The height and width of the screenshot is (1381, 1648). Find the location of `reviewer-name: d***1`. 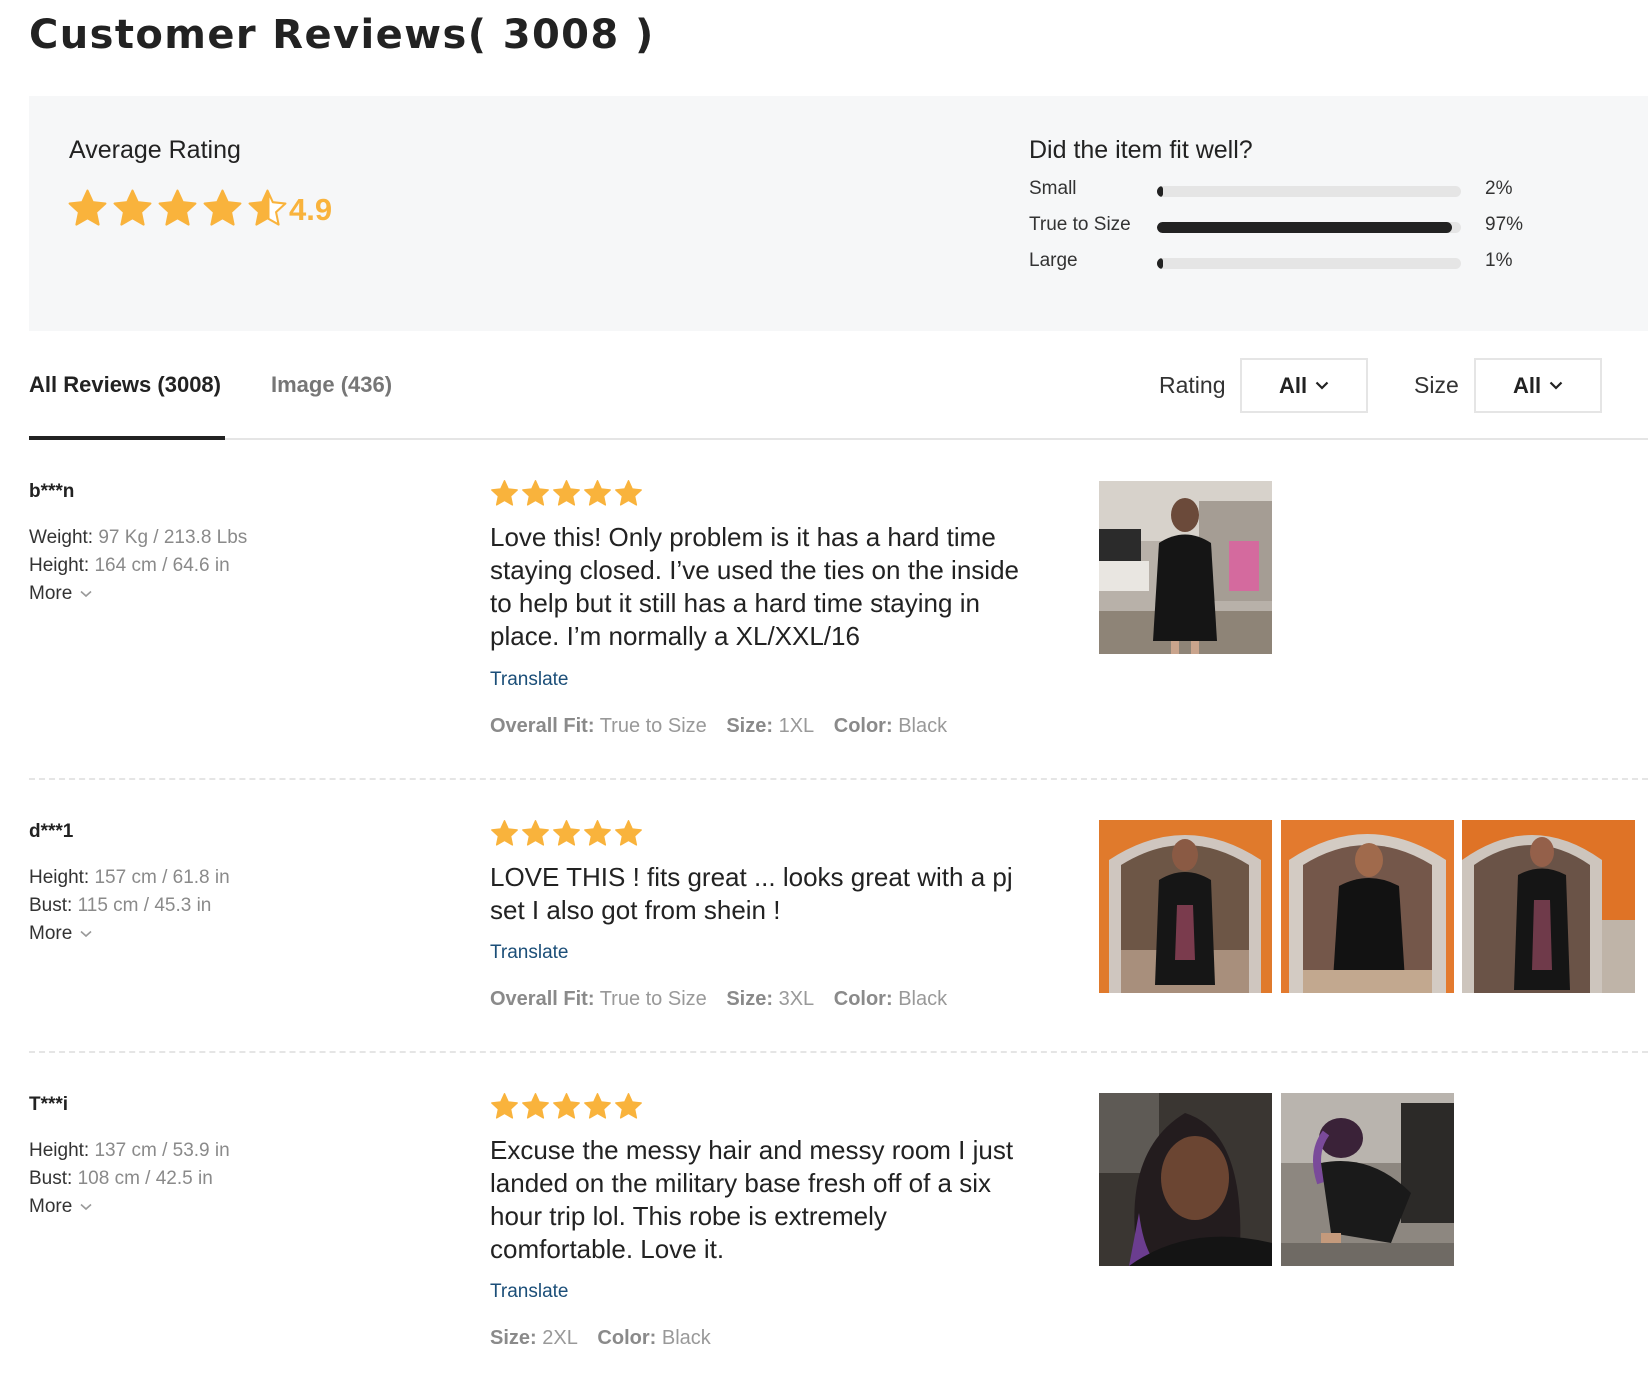

reviewer-name: d***1 is located at coordinates (51, 831).